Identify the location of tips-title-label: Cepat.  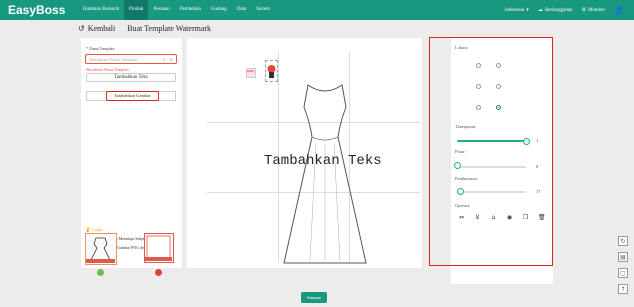
(97, 229).